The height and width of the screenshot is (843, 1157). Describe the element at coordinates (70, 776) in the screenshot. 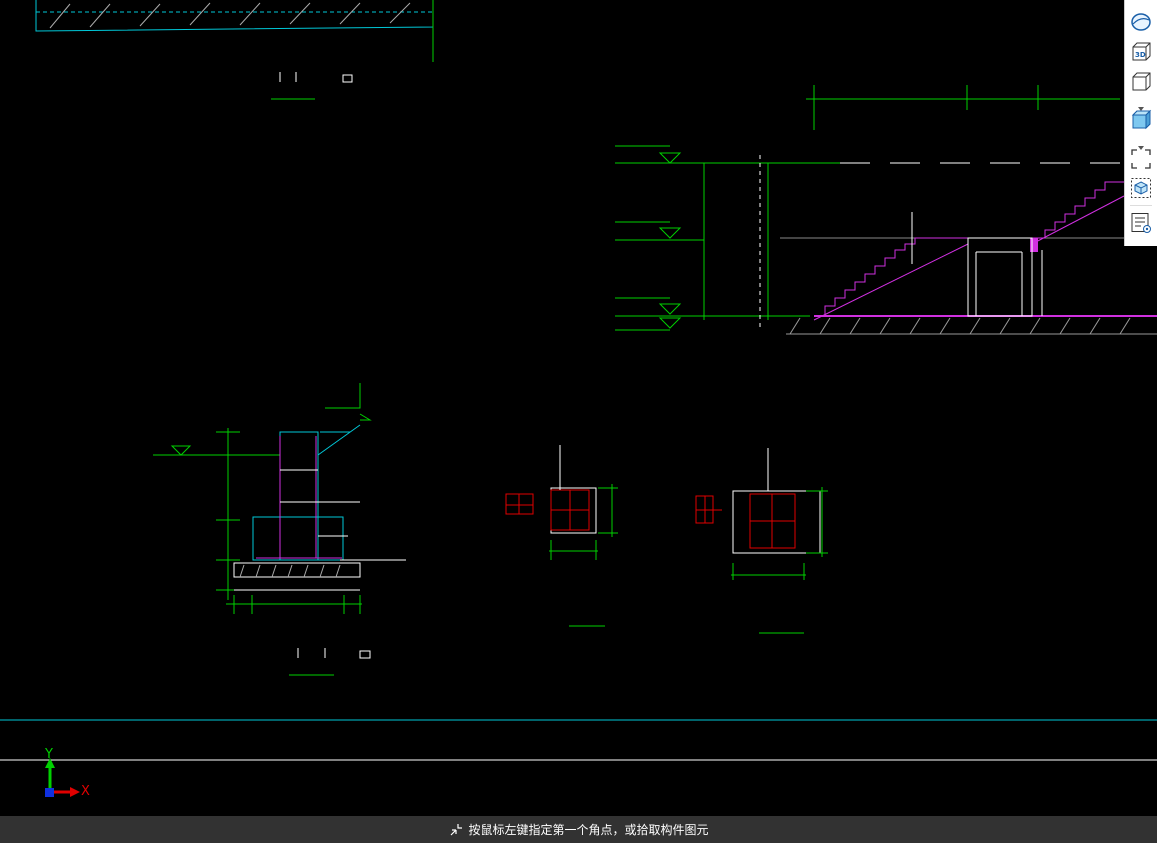

I see `ucs-axis-indicator: Y X` at that location.